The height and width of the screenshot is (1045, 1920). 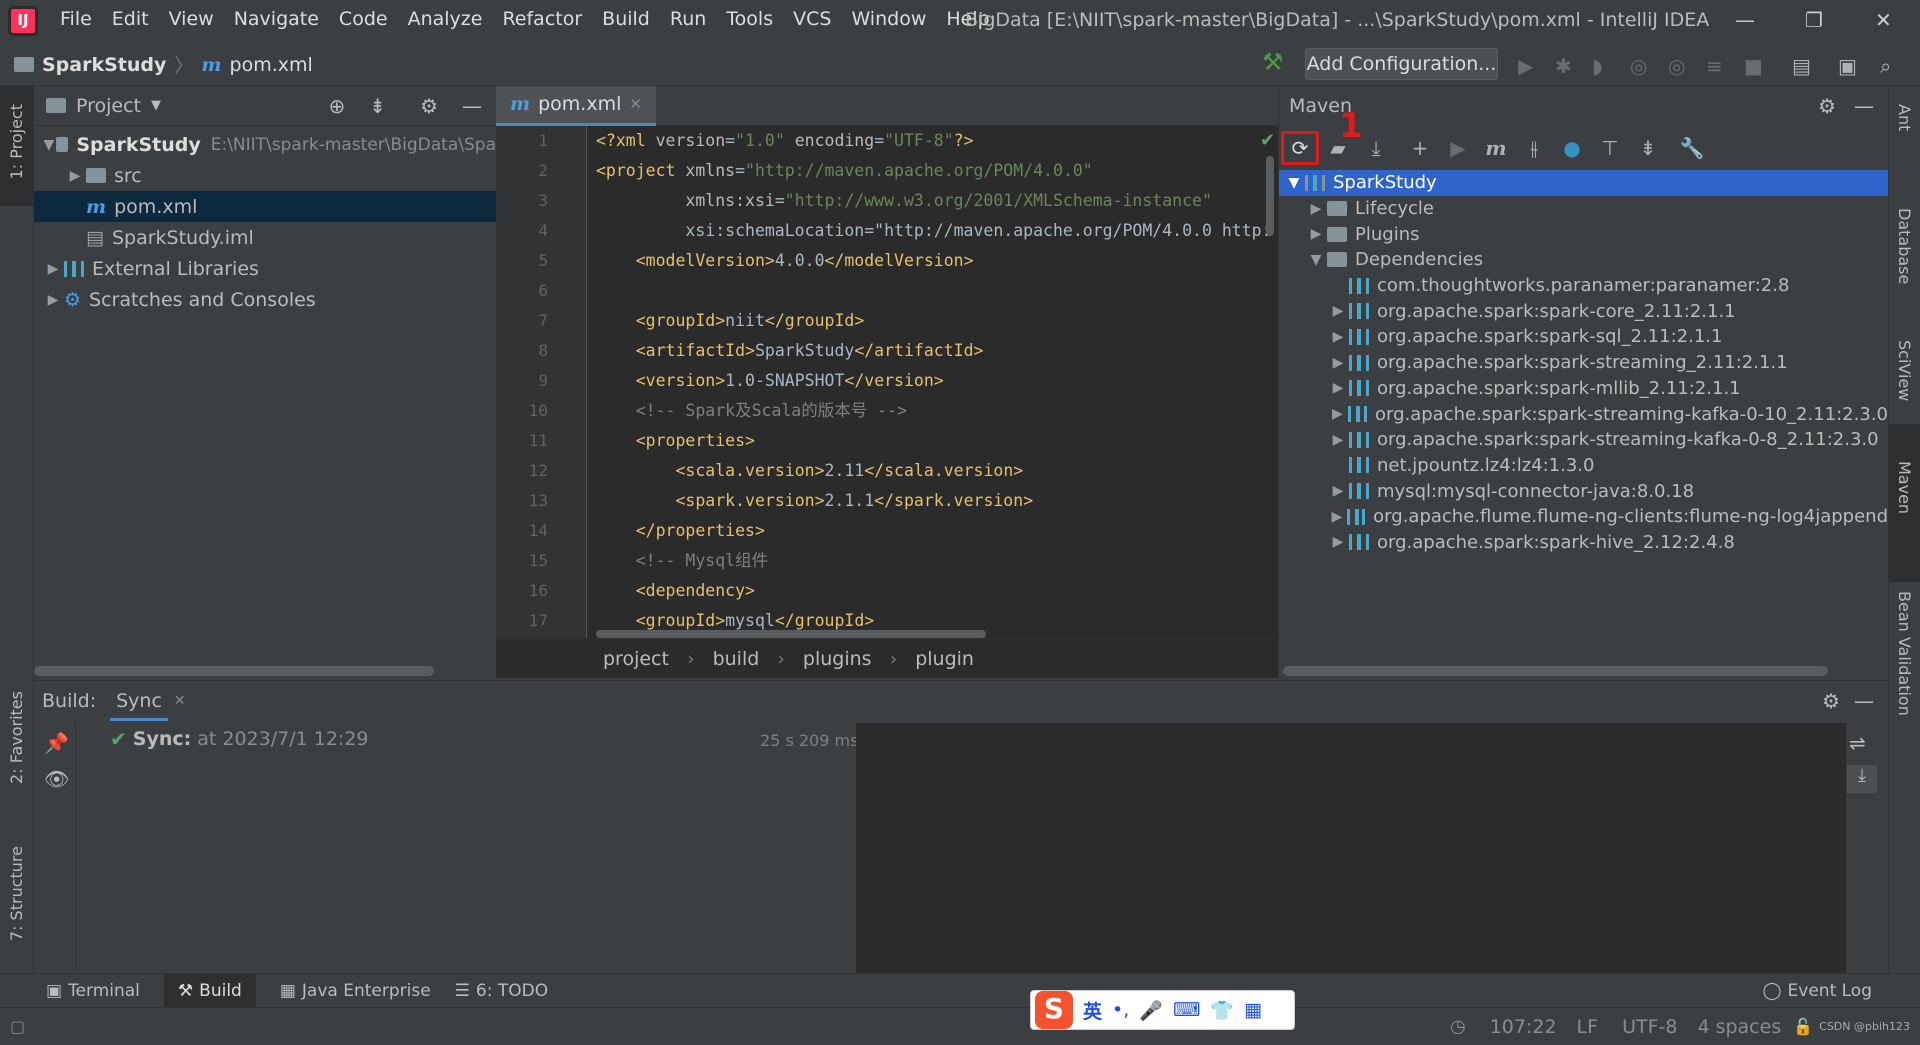 What do you see at coordinates (265, 175) in the screenshot?
I see `project-tree-item: ▶ src` at bounding box center [265, 175].